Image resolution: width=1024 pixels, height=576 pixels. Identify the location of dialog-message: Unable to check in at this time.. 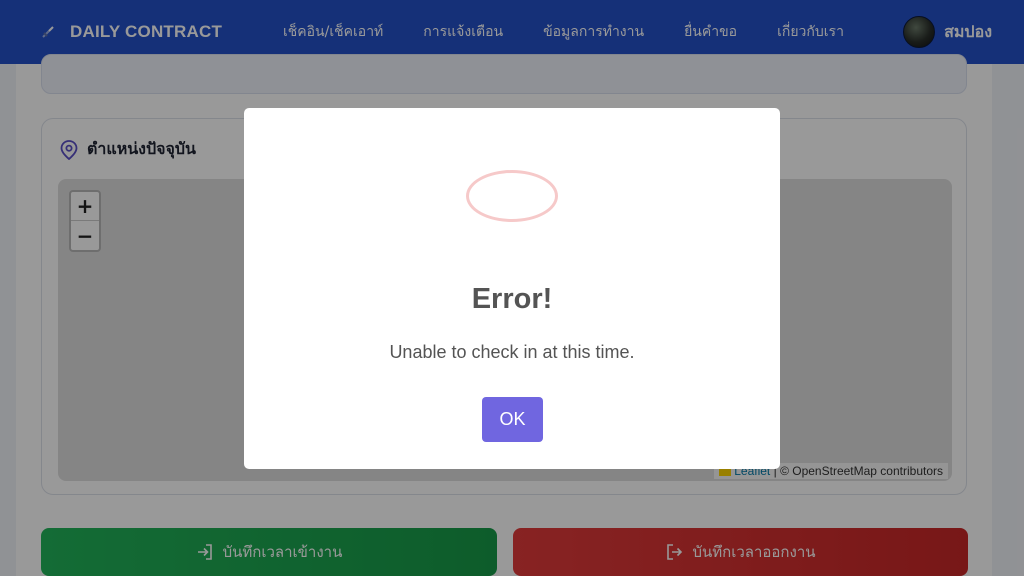
(512, 352).